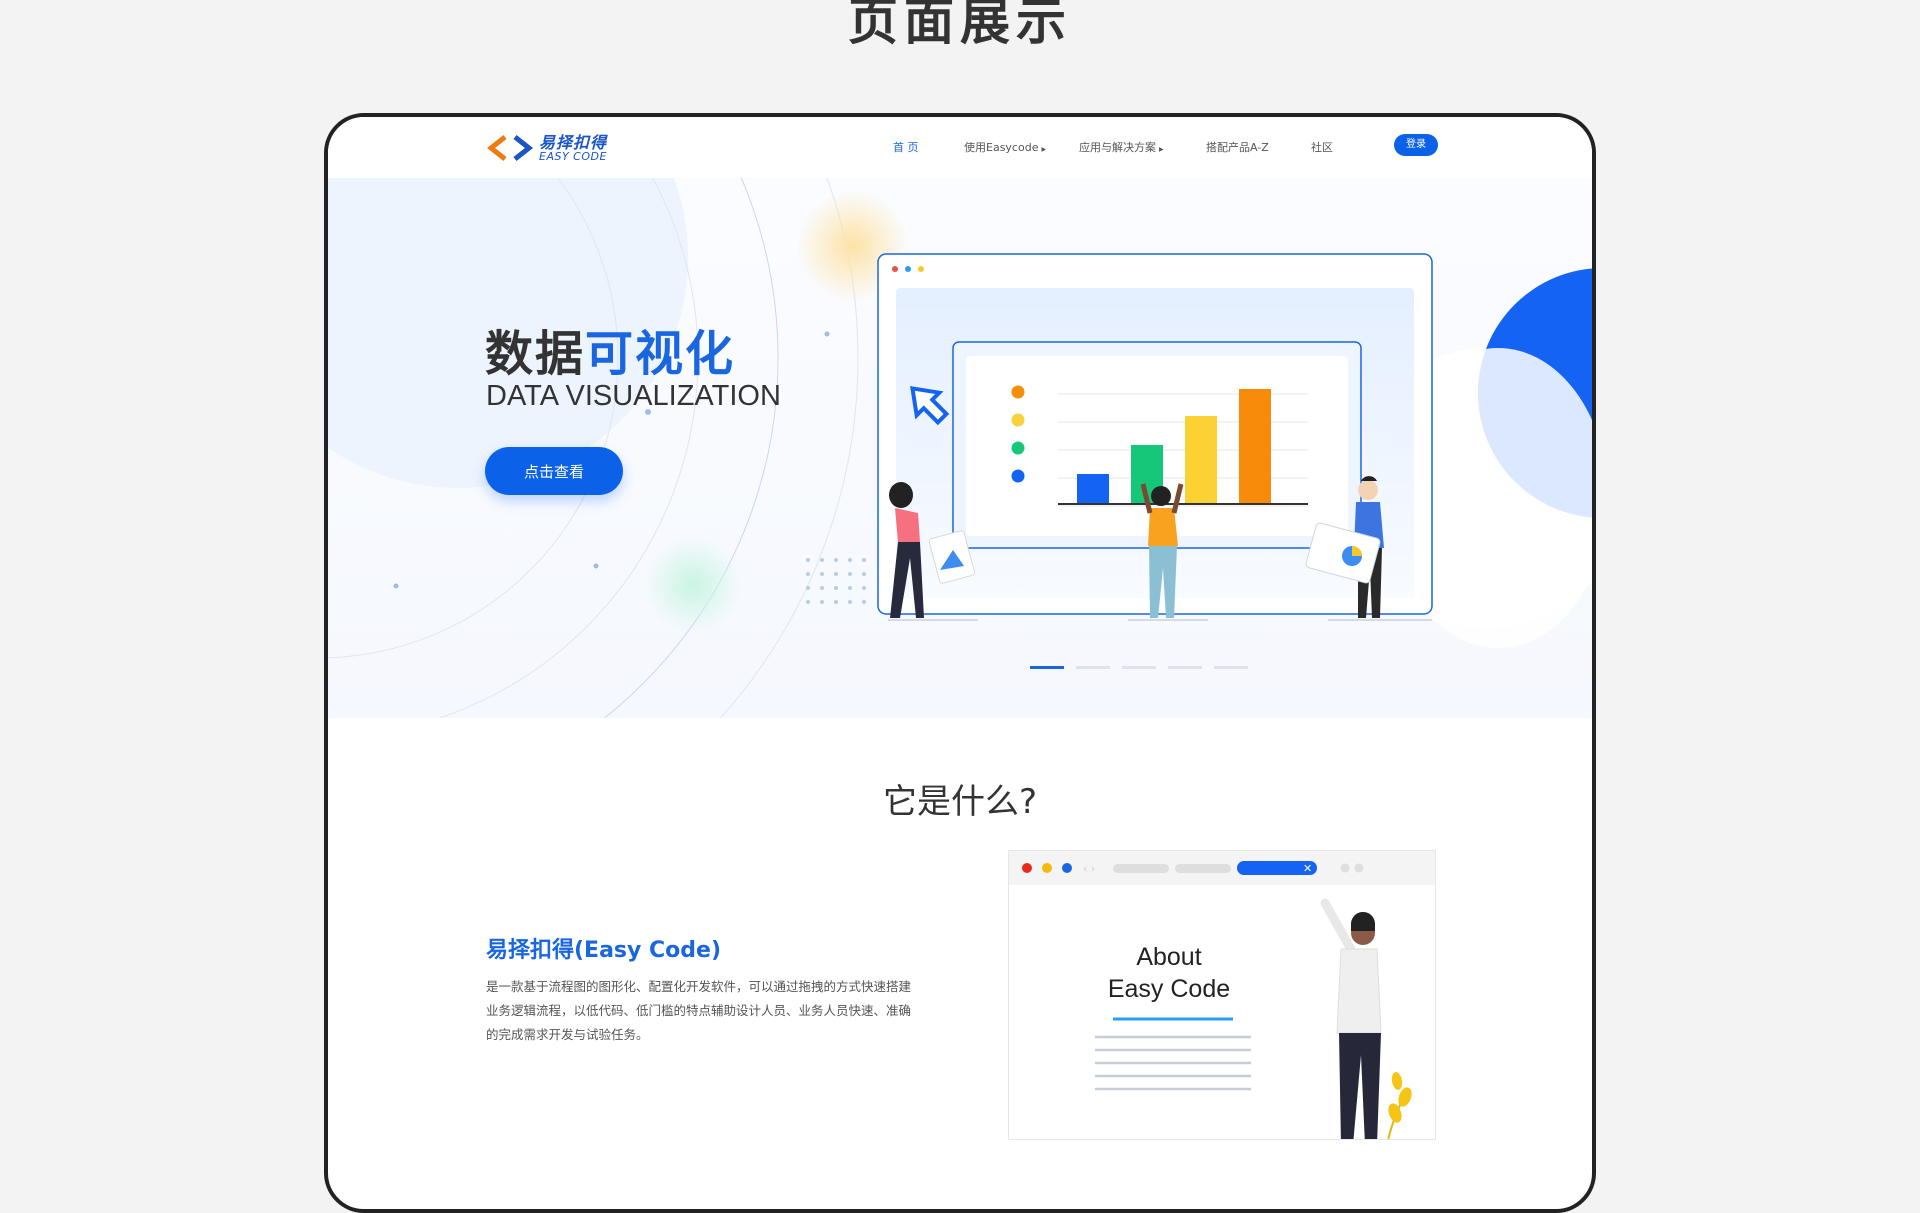 This screenshot has height=1213, width=1920. I want to click on nav-community-label: 社区, so click(1322, 147).